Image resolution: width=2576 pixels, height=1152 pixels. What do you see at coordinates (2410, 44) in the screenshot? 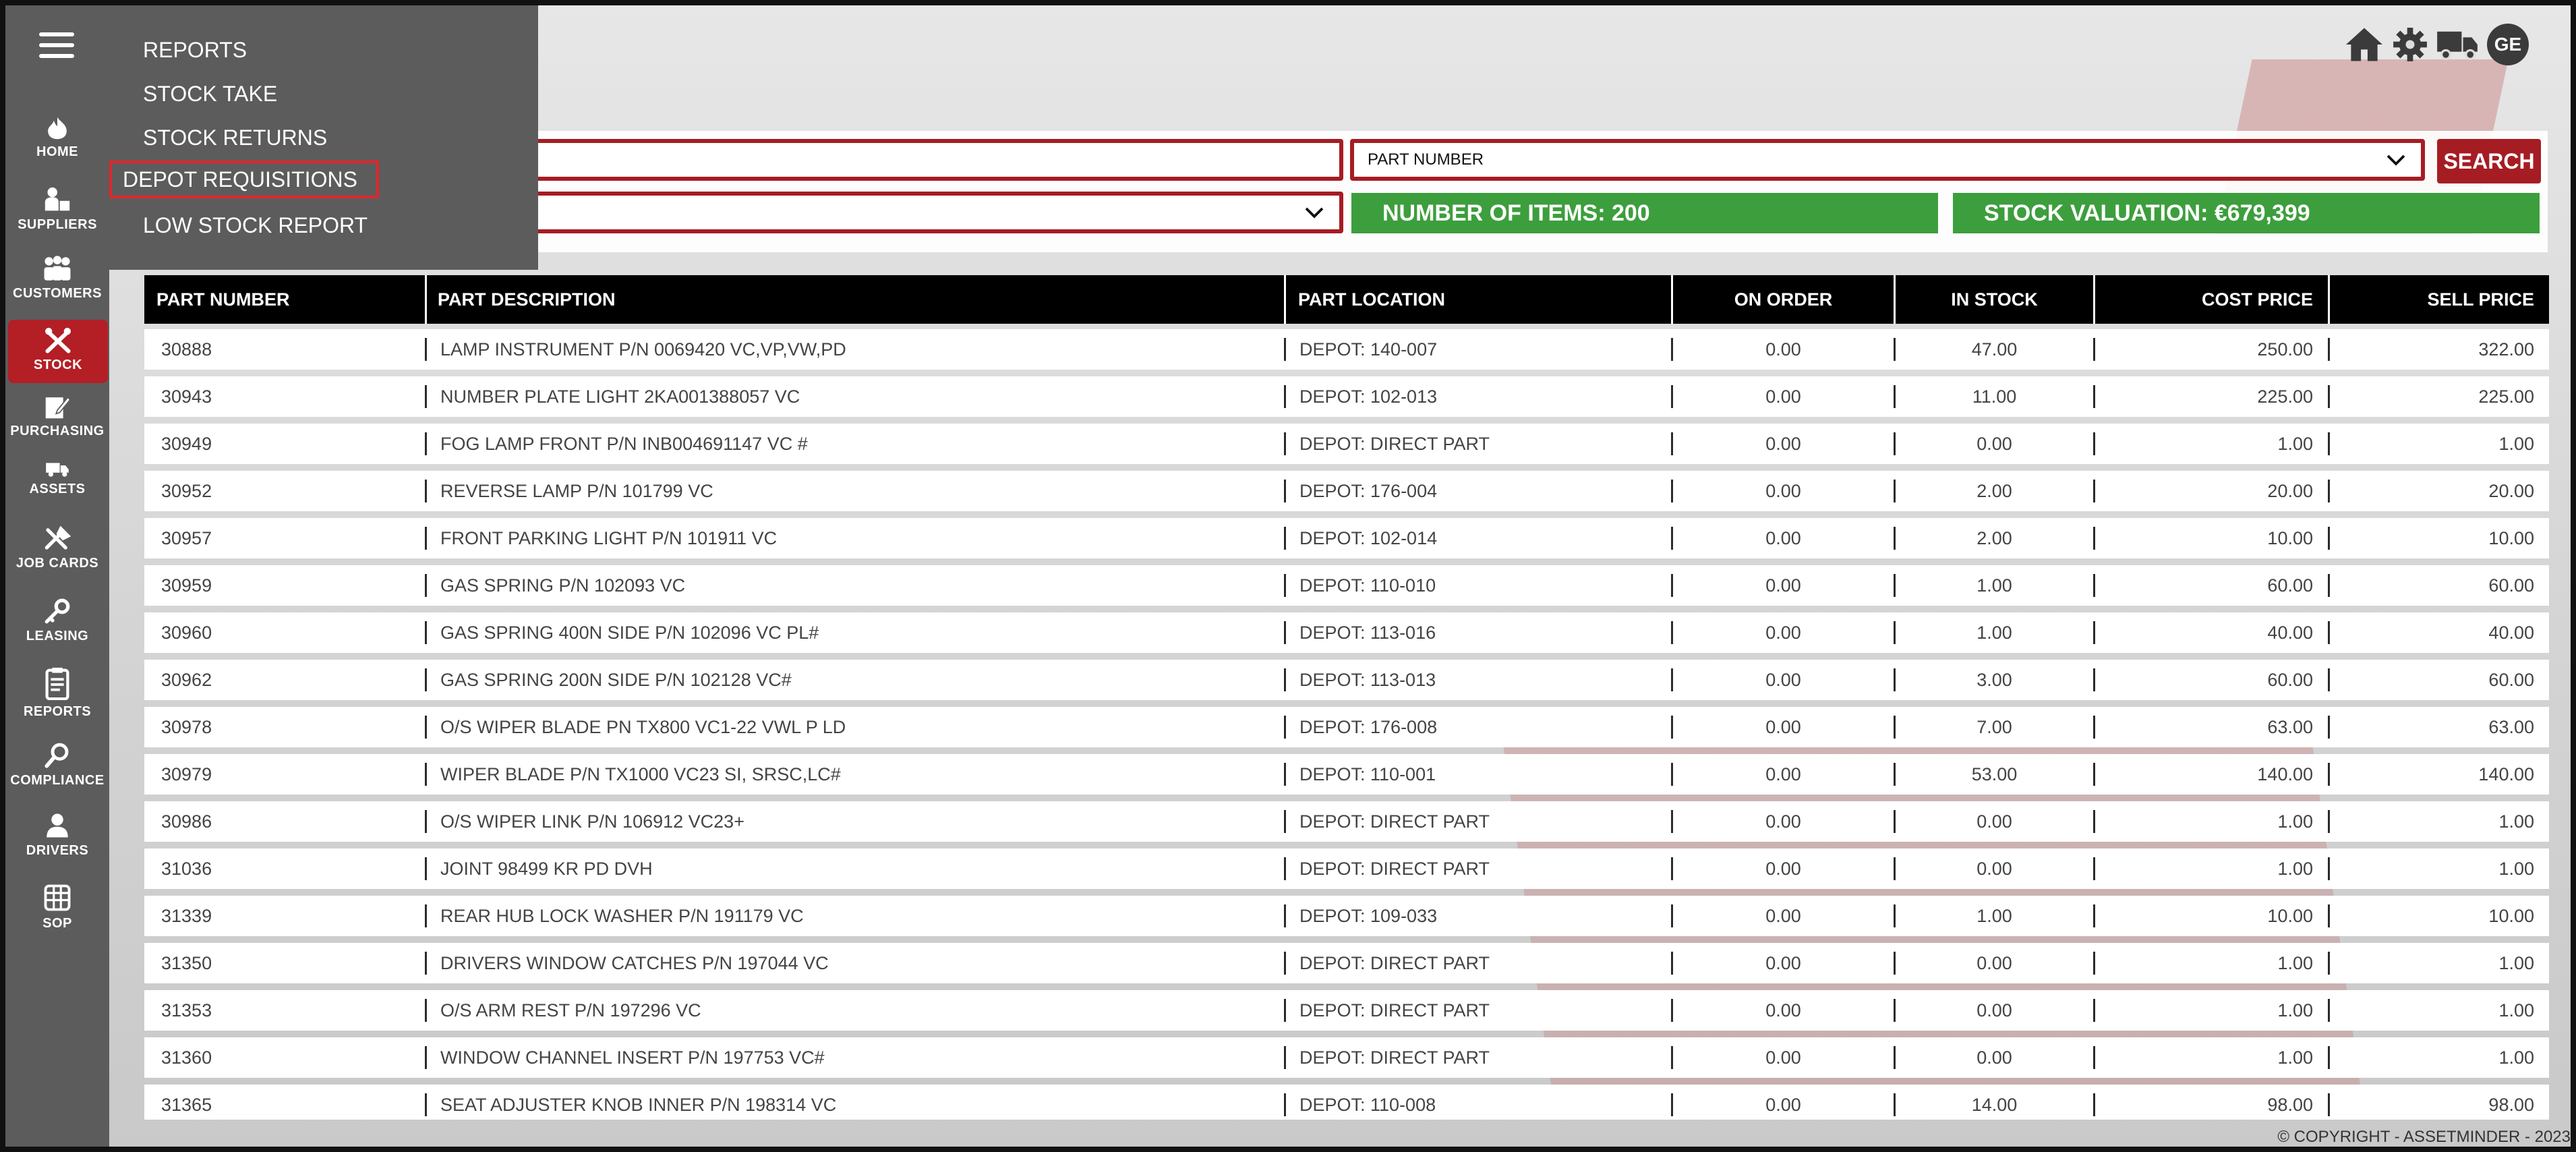
I see `gear-icon` at bounding box center [2410, 44].